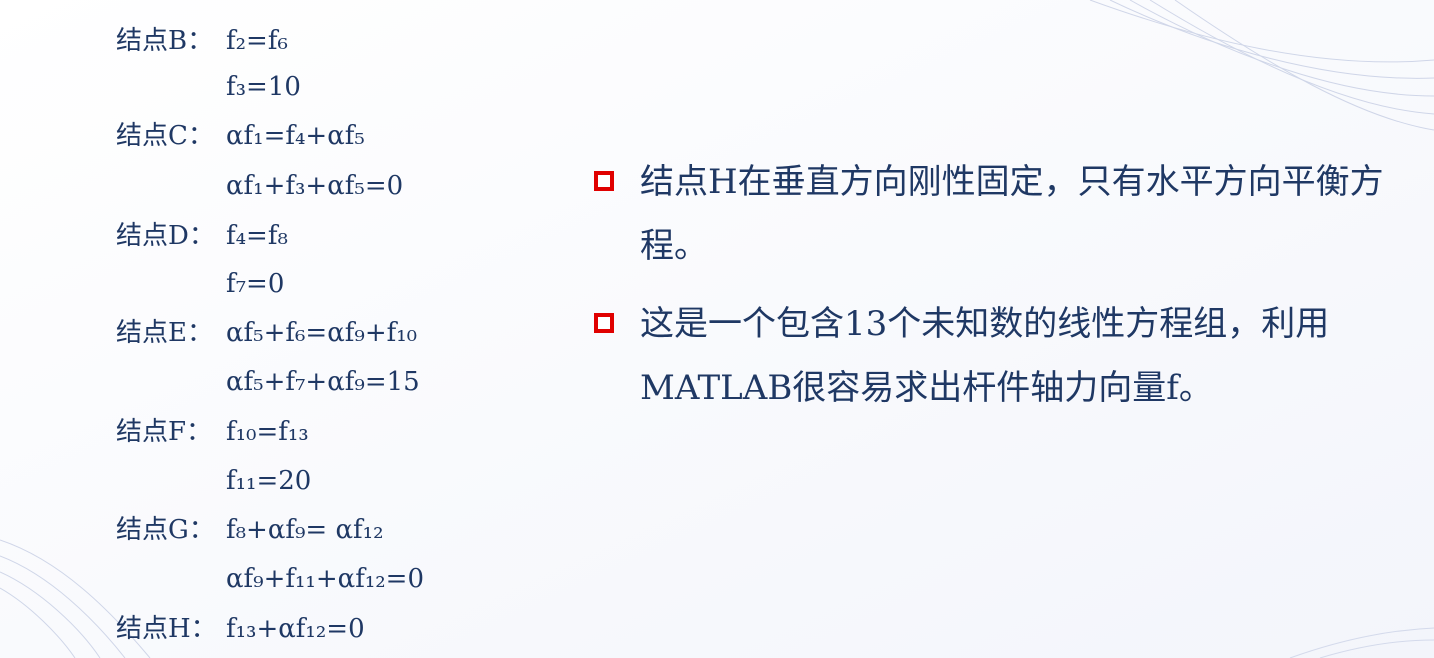  I want to click on equation-expression: f₁₃+αf₁₂=0, so click(295, 629).